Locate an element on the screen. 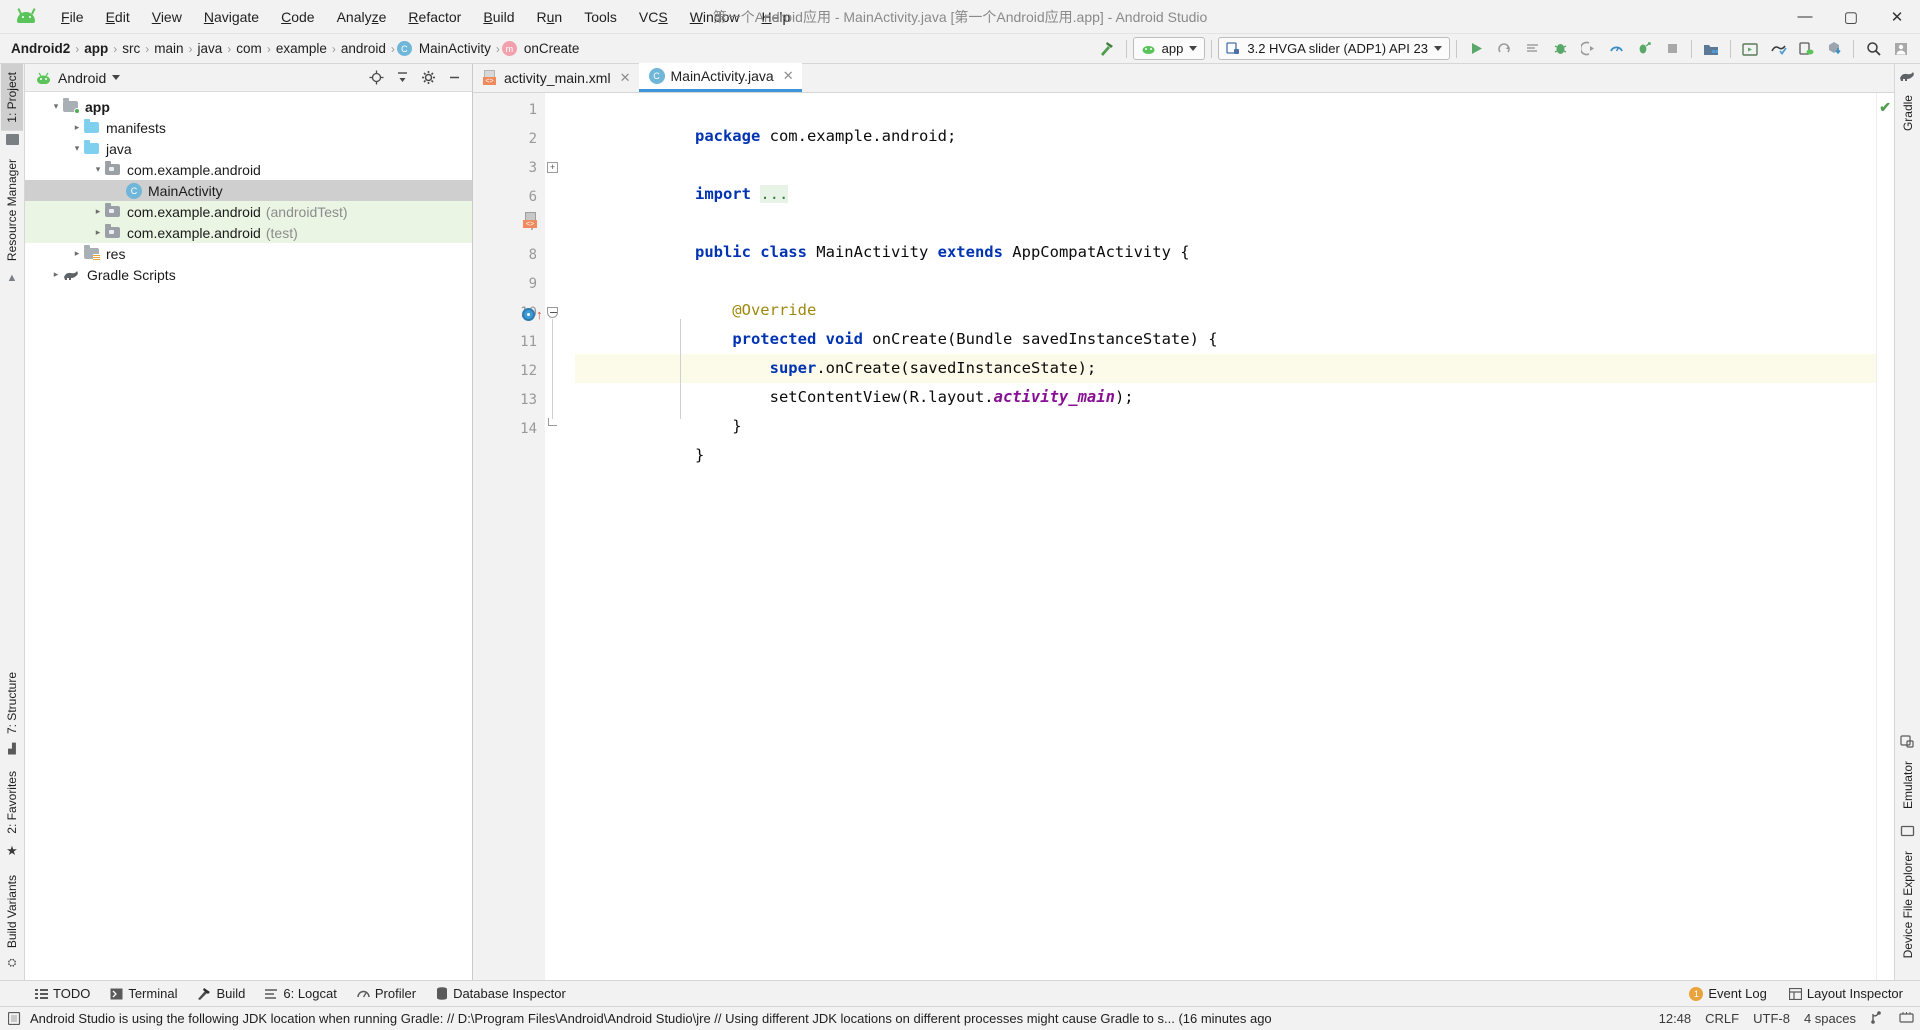  fold-expand-icon: + is located at coordinates (552, 167).